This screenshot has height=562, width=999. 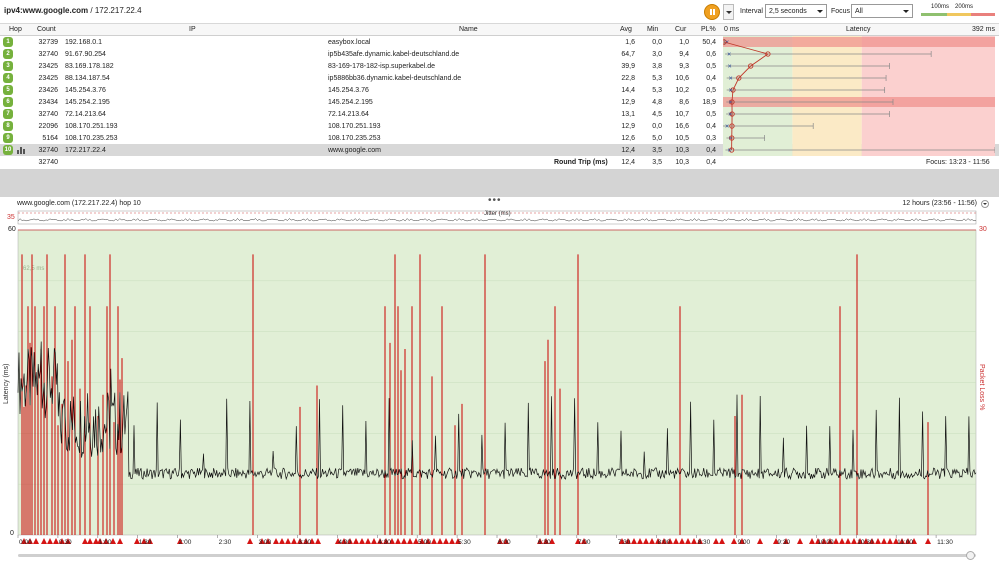 What do you see at coordinates (15, 29) in the screenshot?
I see `col-hop: Hop` at bounding box center [15, 29].